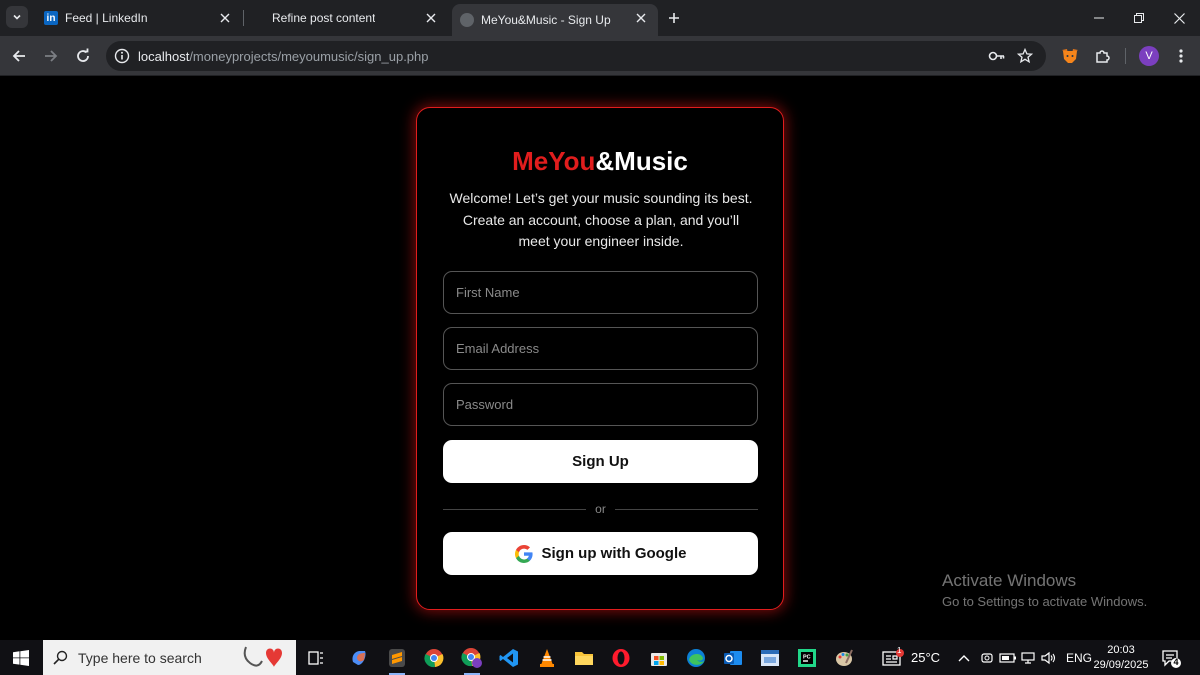 The width and height of the screenshot is (1200, 675). I want to click on system-clock: 20:03 29/09/2025, so click(1121, 658).